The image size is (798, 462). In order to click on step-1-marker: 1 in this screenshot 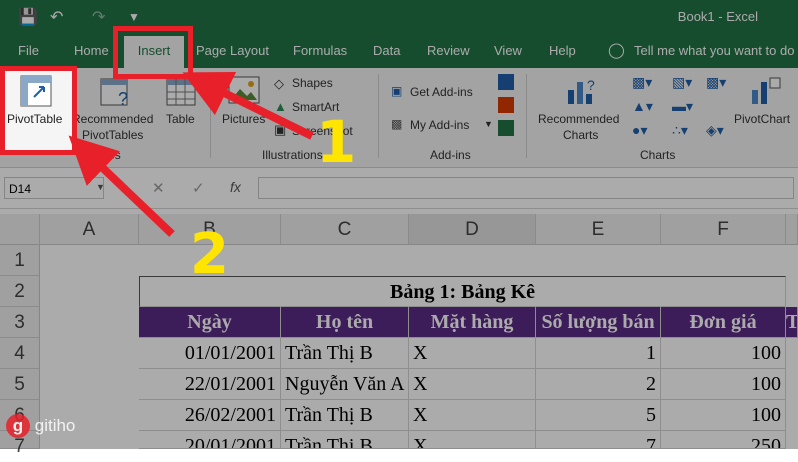, I will do `click(336, 142)`.